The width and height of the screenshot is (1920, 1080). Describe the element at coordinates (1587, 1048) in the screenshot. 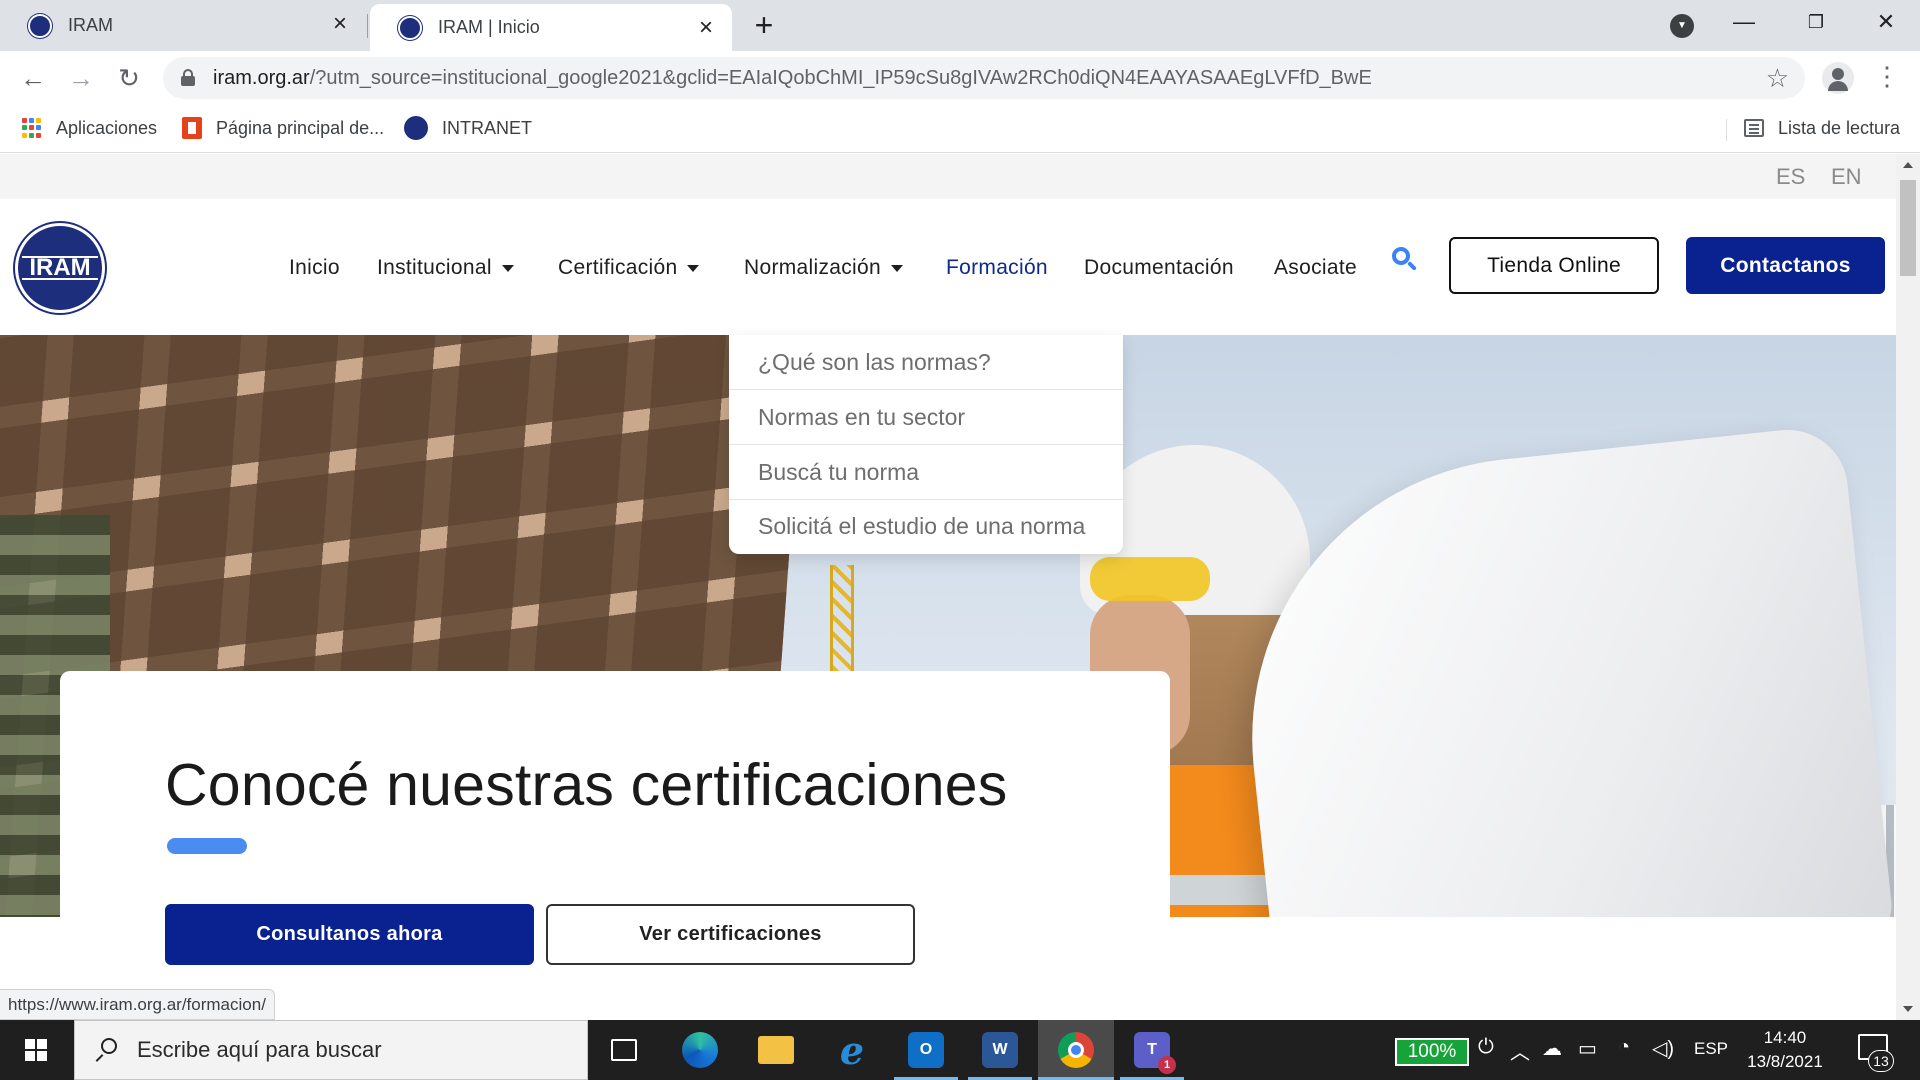

I see `battery-icon: ▭` at that location.